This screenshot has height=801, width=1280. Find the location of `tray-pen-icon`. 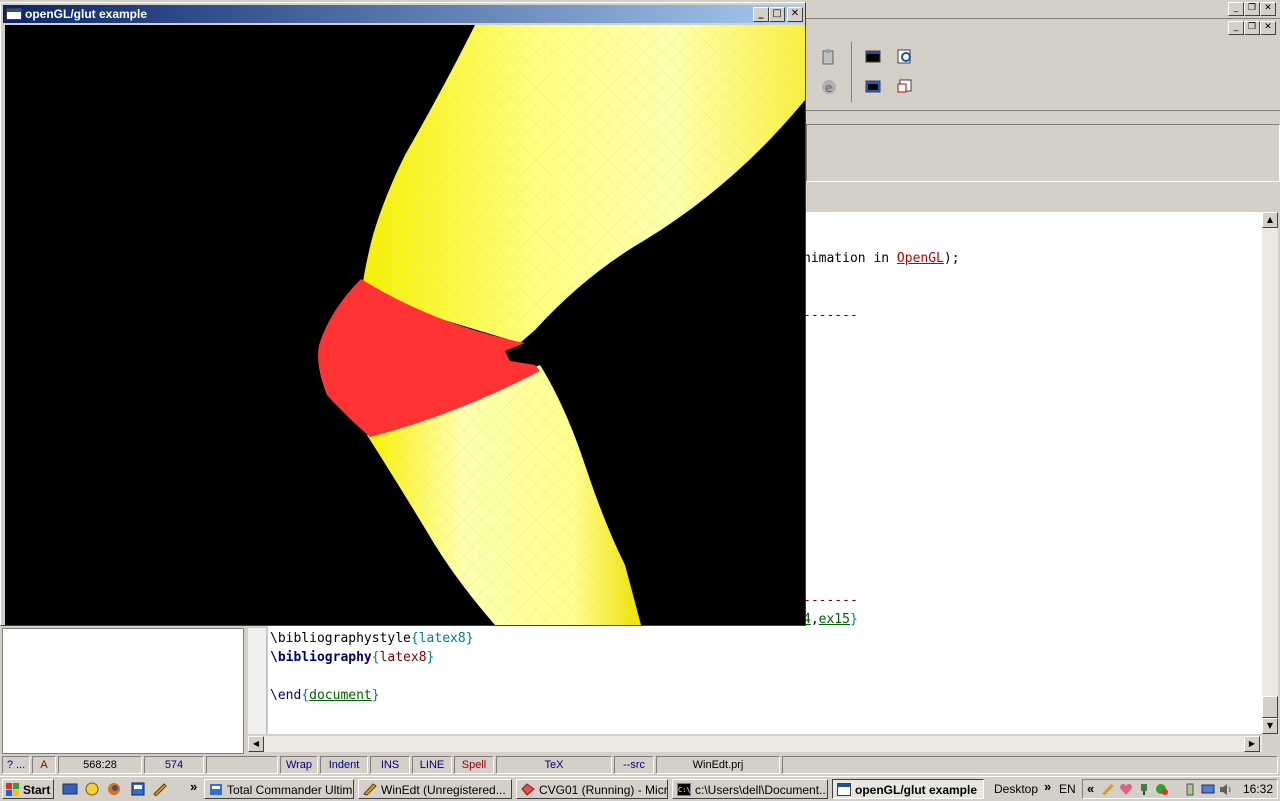

tray-pen-icon is located at coordinates (1108, 789).